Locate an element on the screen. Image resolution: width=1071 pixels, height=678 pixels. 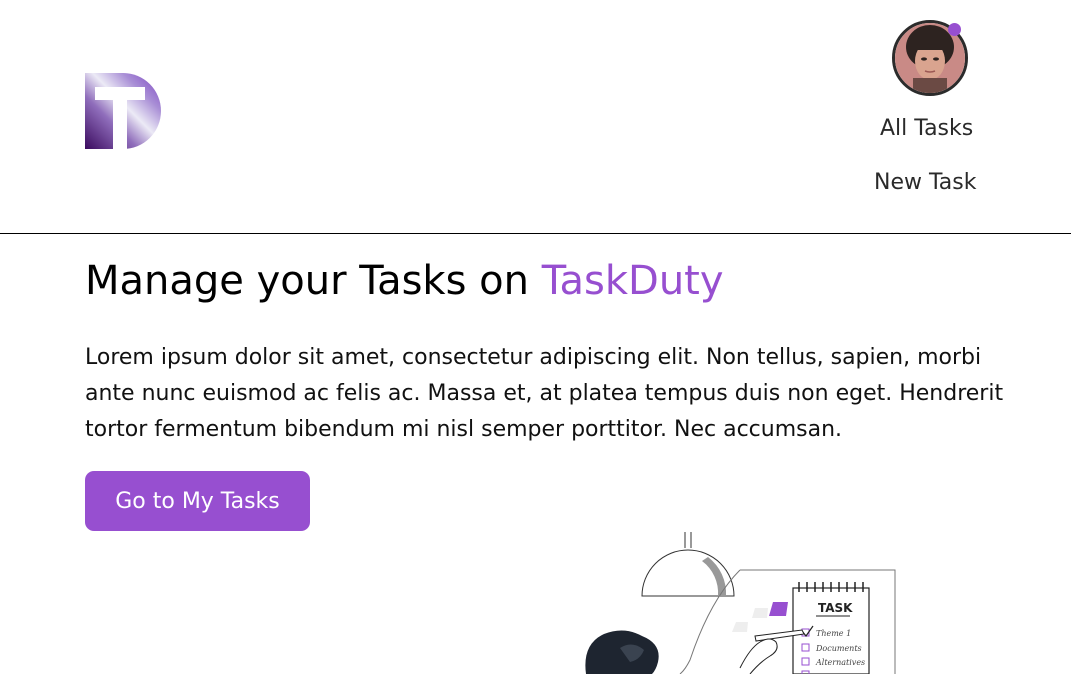
note-title: TASK is located at coordinates (835, 608).